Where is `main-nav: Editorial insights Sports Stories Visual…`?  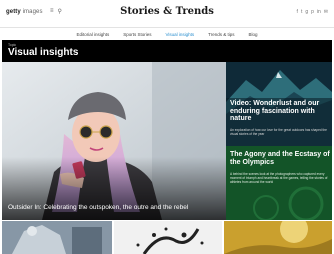
main-nav: Editorial insights Sports Stories Visual… is located at coordinates (167, 34).